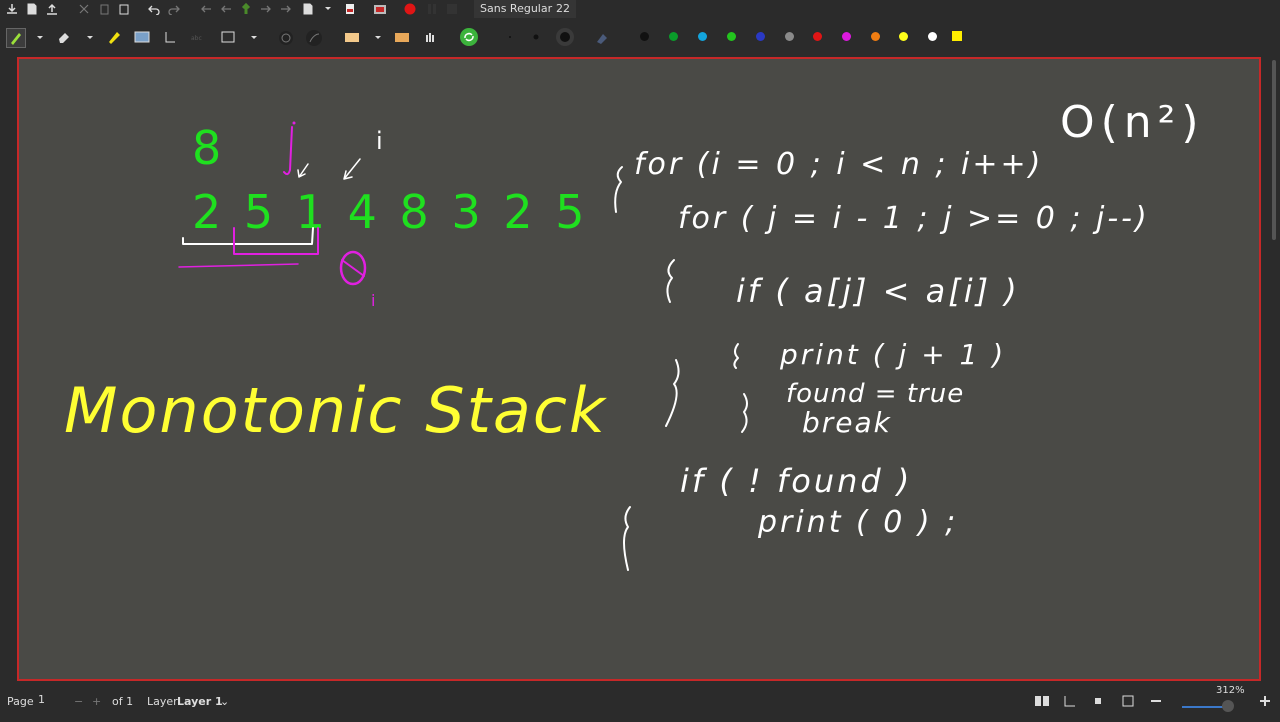  I want to click on code-line-7: if ( ! found ), so click(796, 481).